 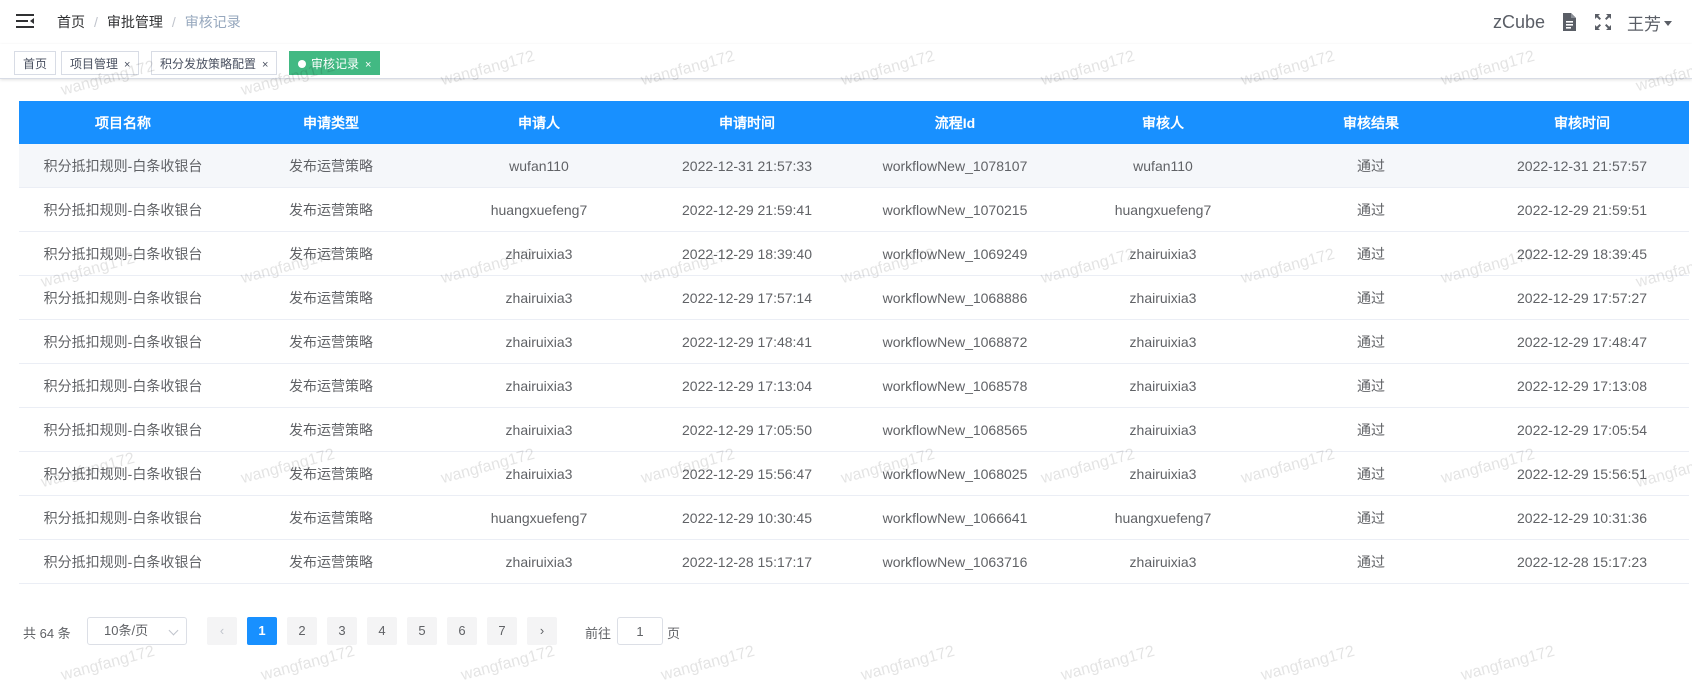 What do you see at coordinates (342, 631) in the screenshot?
I see `page-3-button: 3` at bounding box center [342, 631].